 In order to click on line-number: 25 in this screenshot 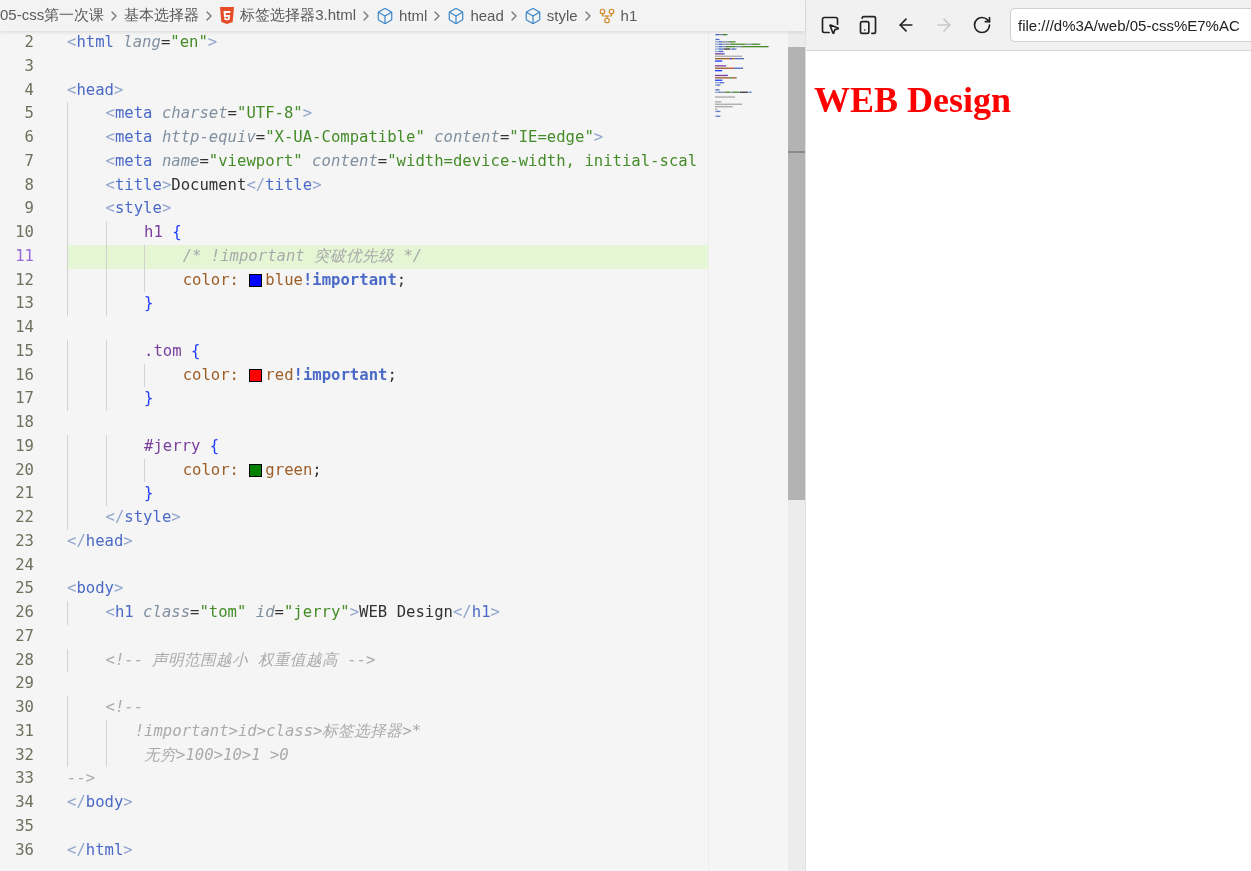, I will do `click(24, 589)`.